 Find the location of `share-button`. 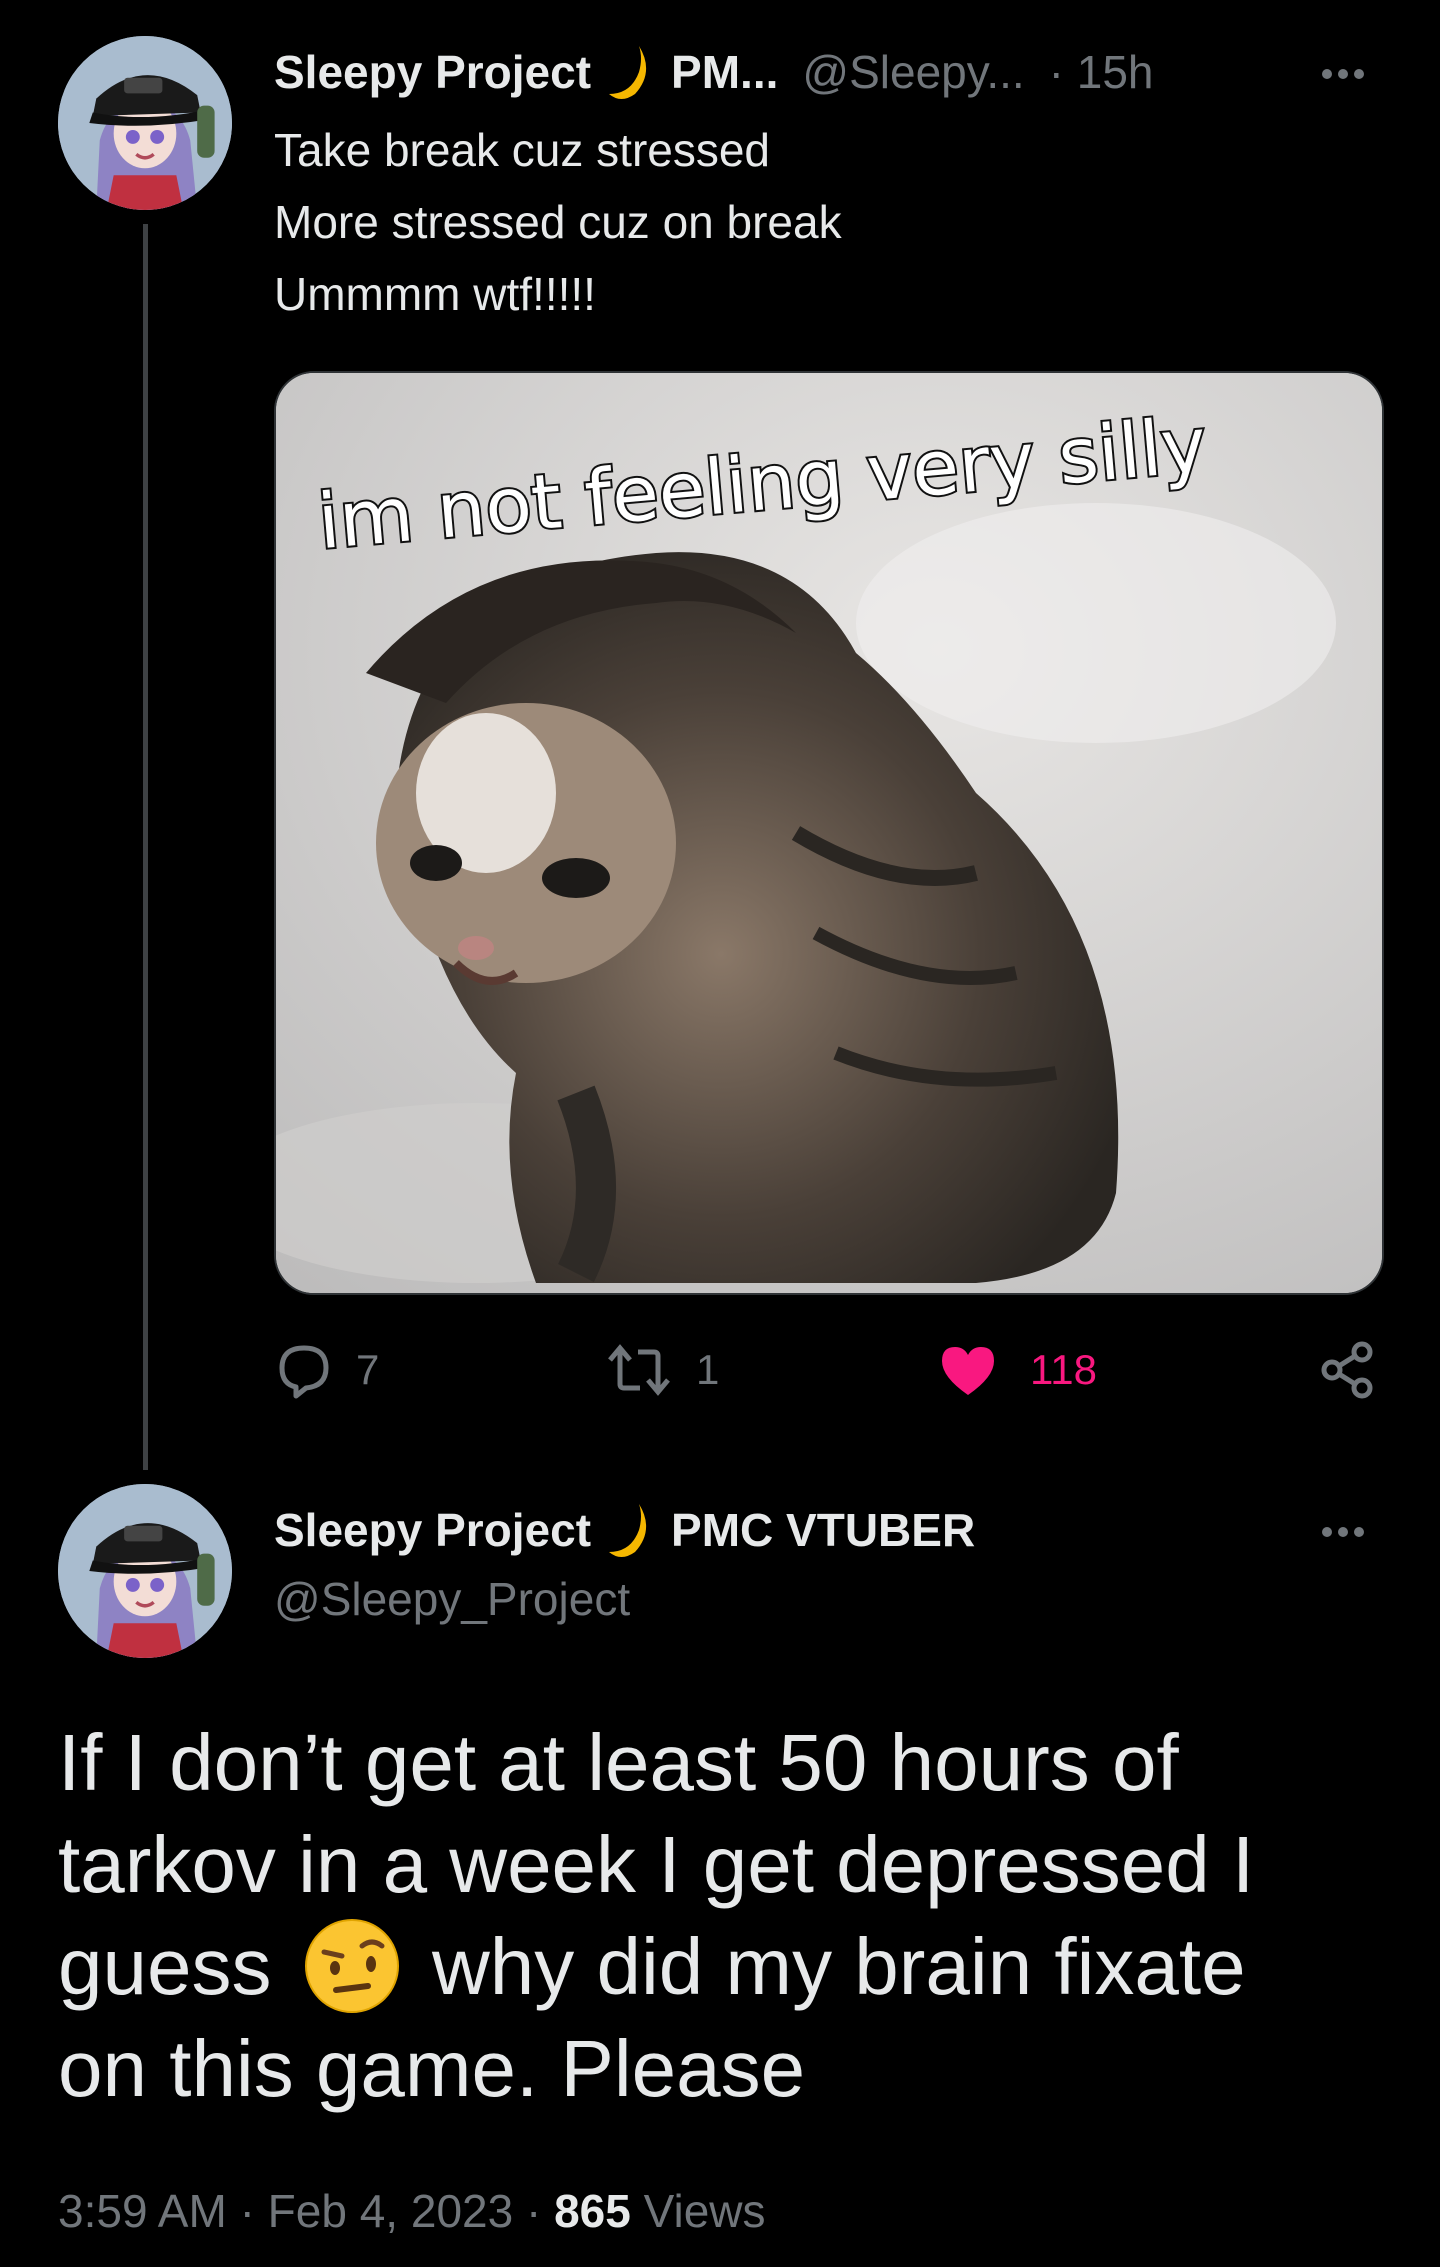

share-button is located at coordinates (1348, 1370).